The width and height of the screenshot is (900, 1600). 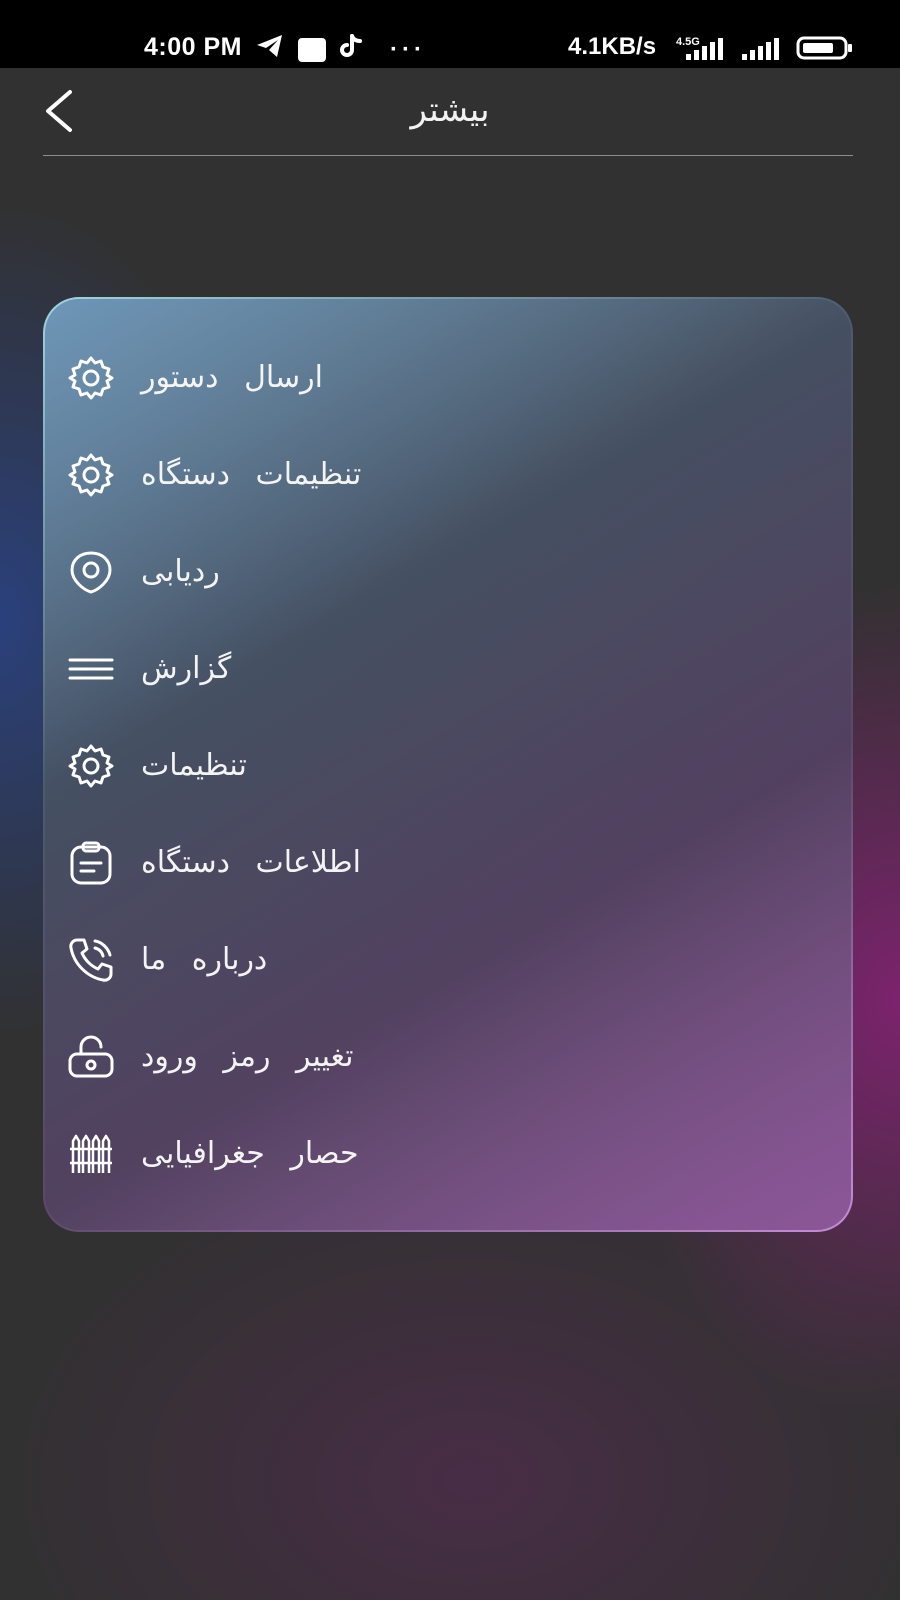 I want to click on menu-item-change-password: تغییر رمز ورود, so click(x=448, y=1056).